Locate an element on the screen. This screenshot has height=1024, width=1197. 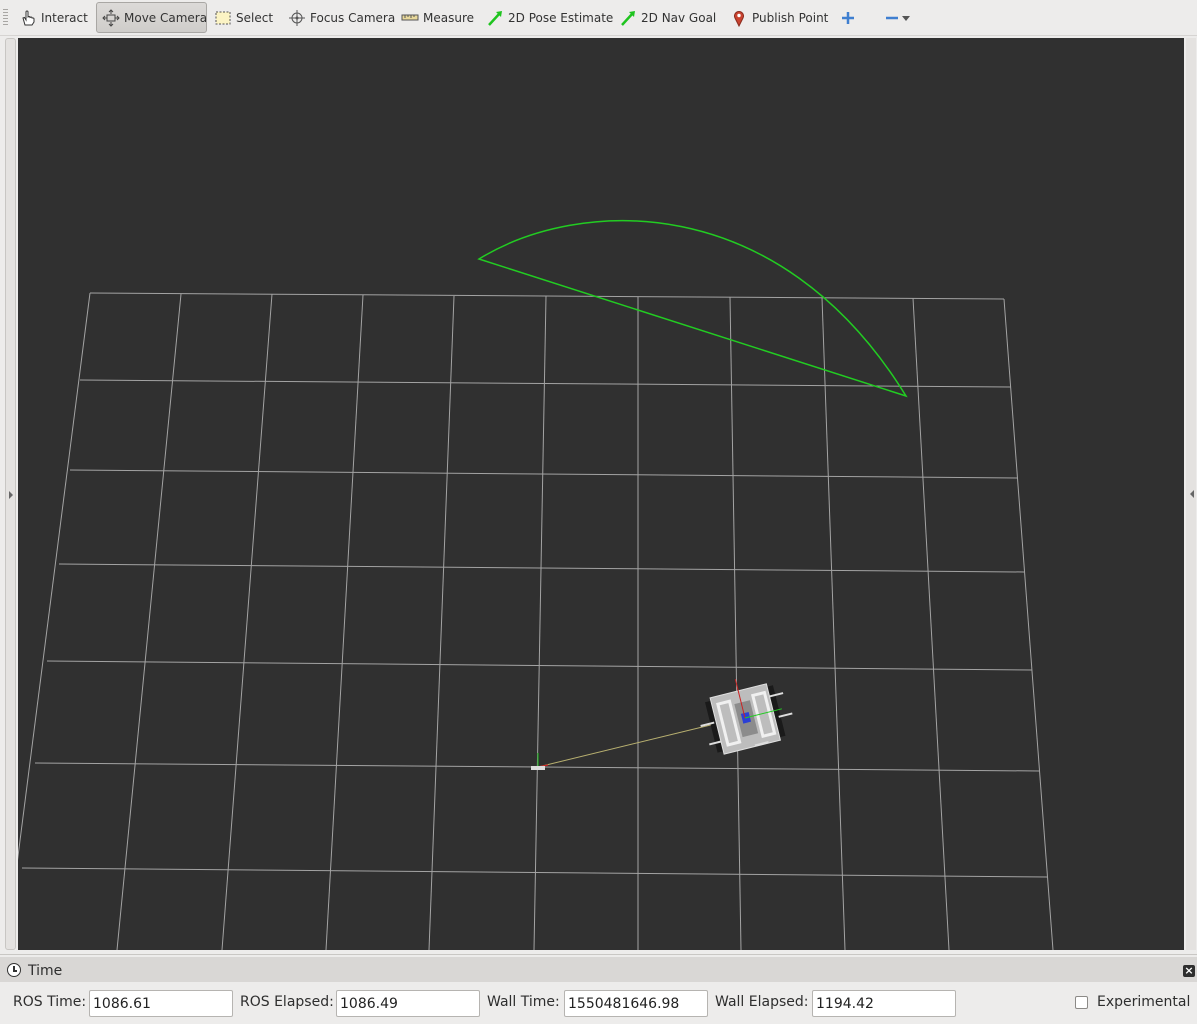
tool-publish-point-button: Publish Point is located at coordinates (779, 17).